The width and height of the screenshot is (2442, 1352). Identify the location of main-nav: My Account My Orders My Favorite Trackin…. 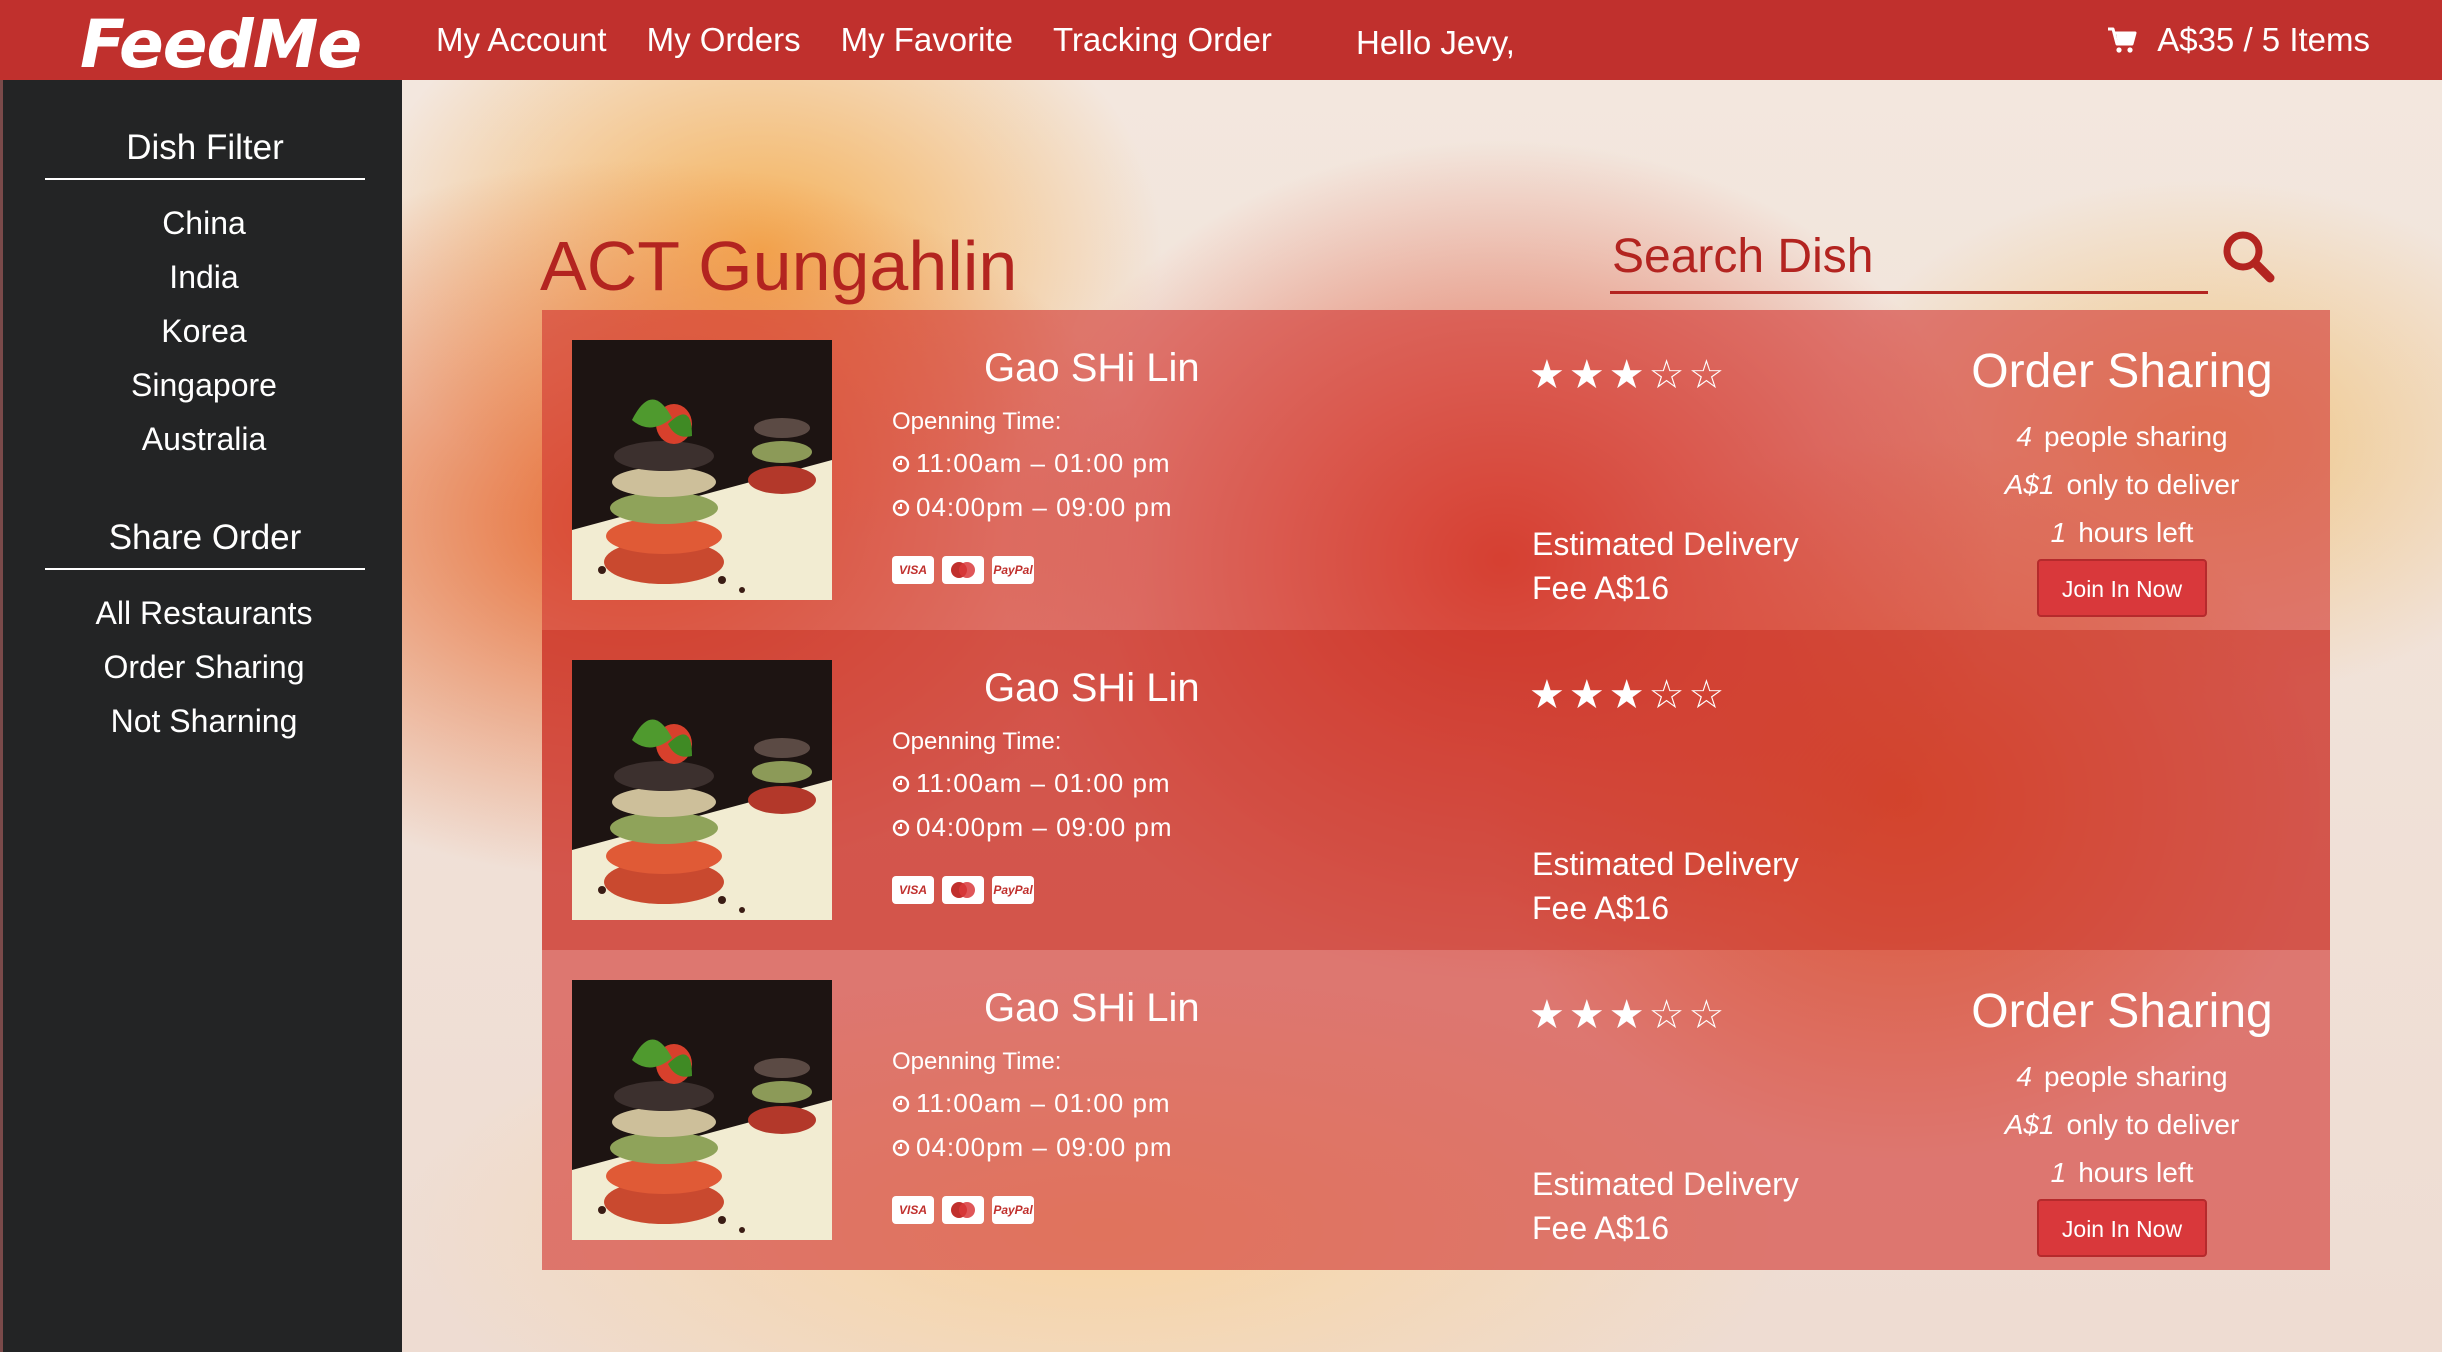
(874, 40).